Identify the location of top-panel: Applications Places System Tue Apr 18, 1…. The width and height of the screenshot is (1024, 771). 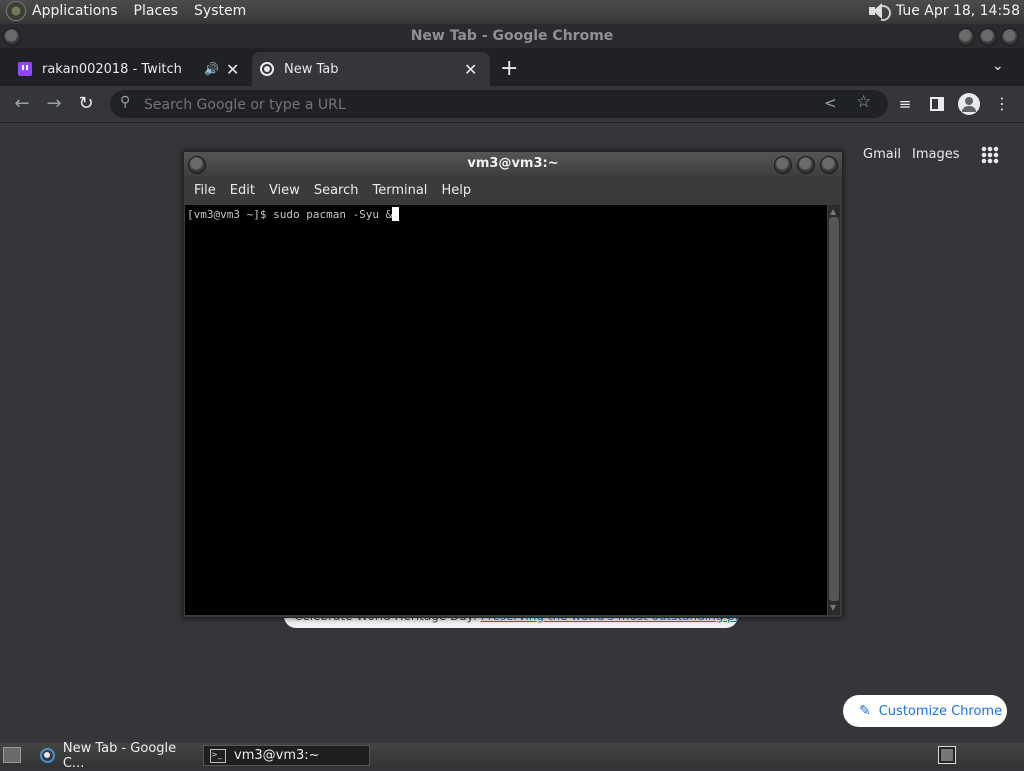
(512, 11).